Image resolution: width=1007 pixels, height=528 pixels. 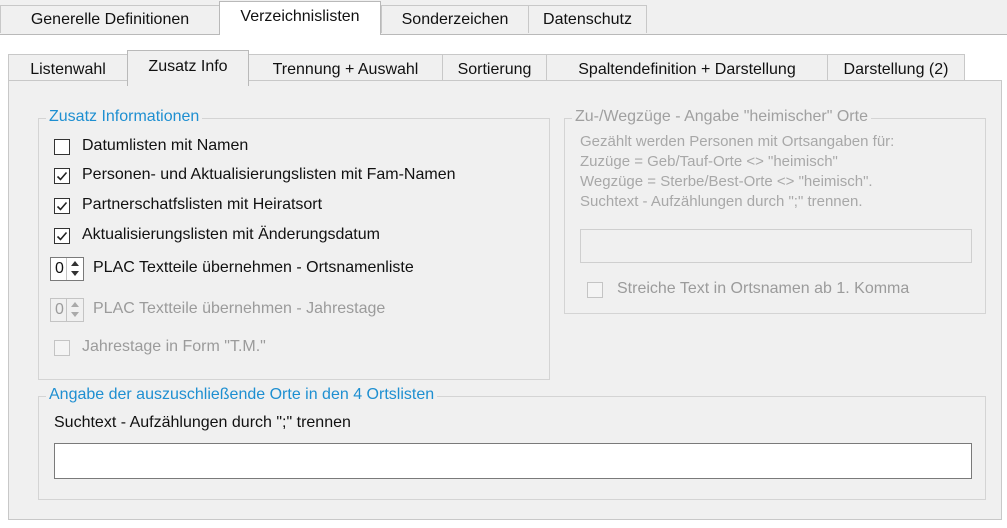 I want to click on jahrestage-spinner-label: PLAC Textteile übernehmen - Jahrestage, so click(x=239, y=308).